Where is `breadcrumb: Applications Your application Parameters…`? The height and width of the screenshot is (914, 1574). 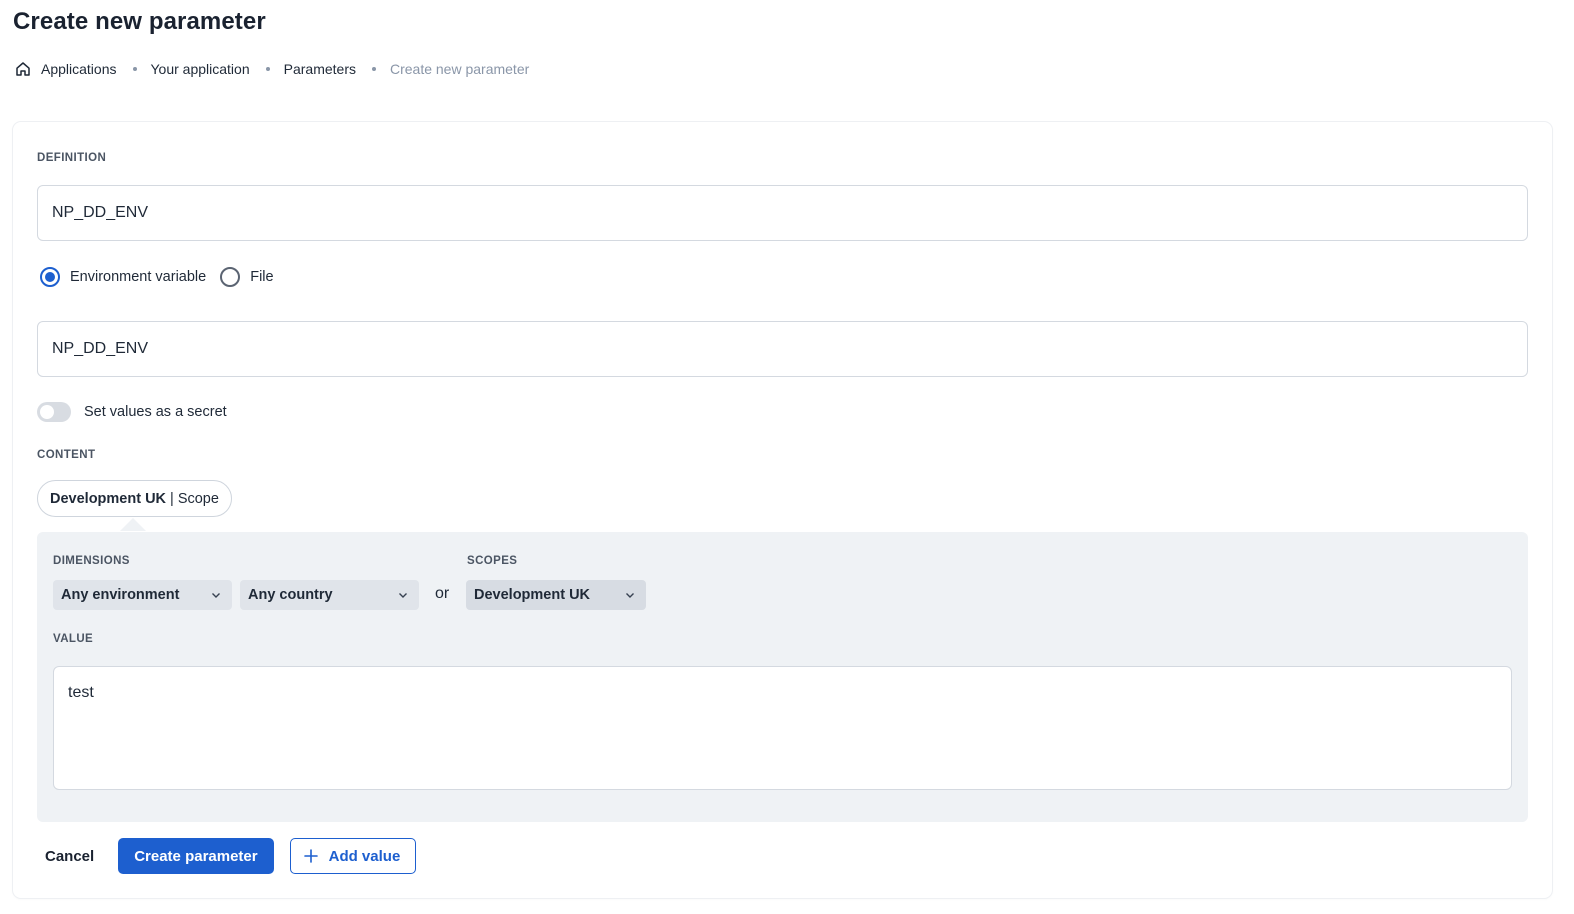
breadcrumb: Applications Your application Parameters… is located at coordinates (271, 69).